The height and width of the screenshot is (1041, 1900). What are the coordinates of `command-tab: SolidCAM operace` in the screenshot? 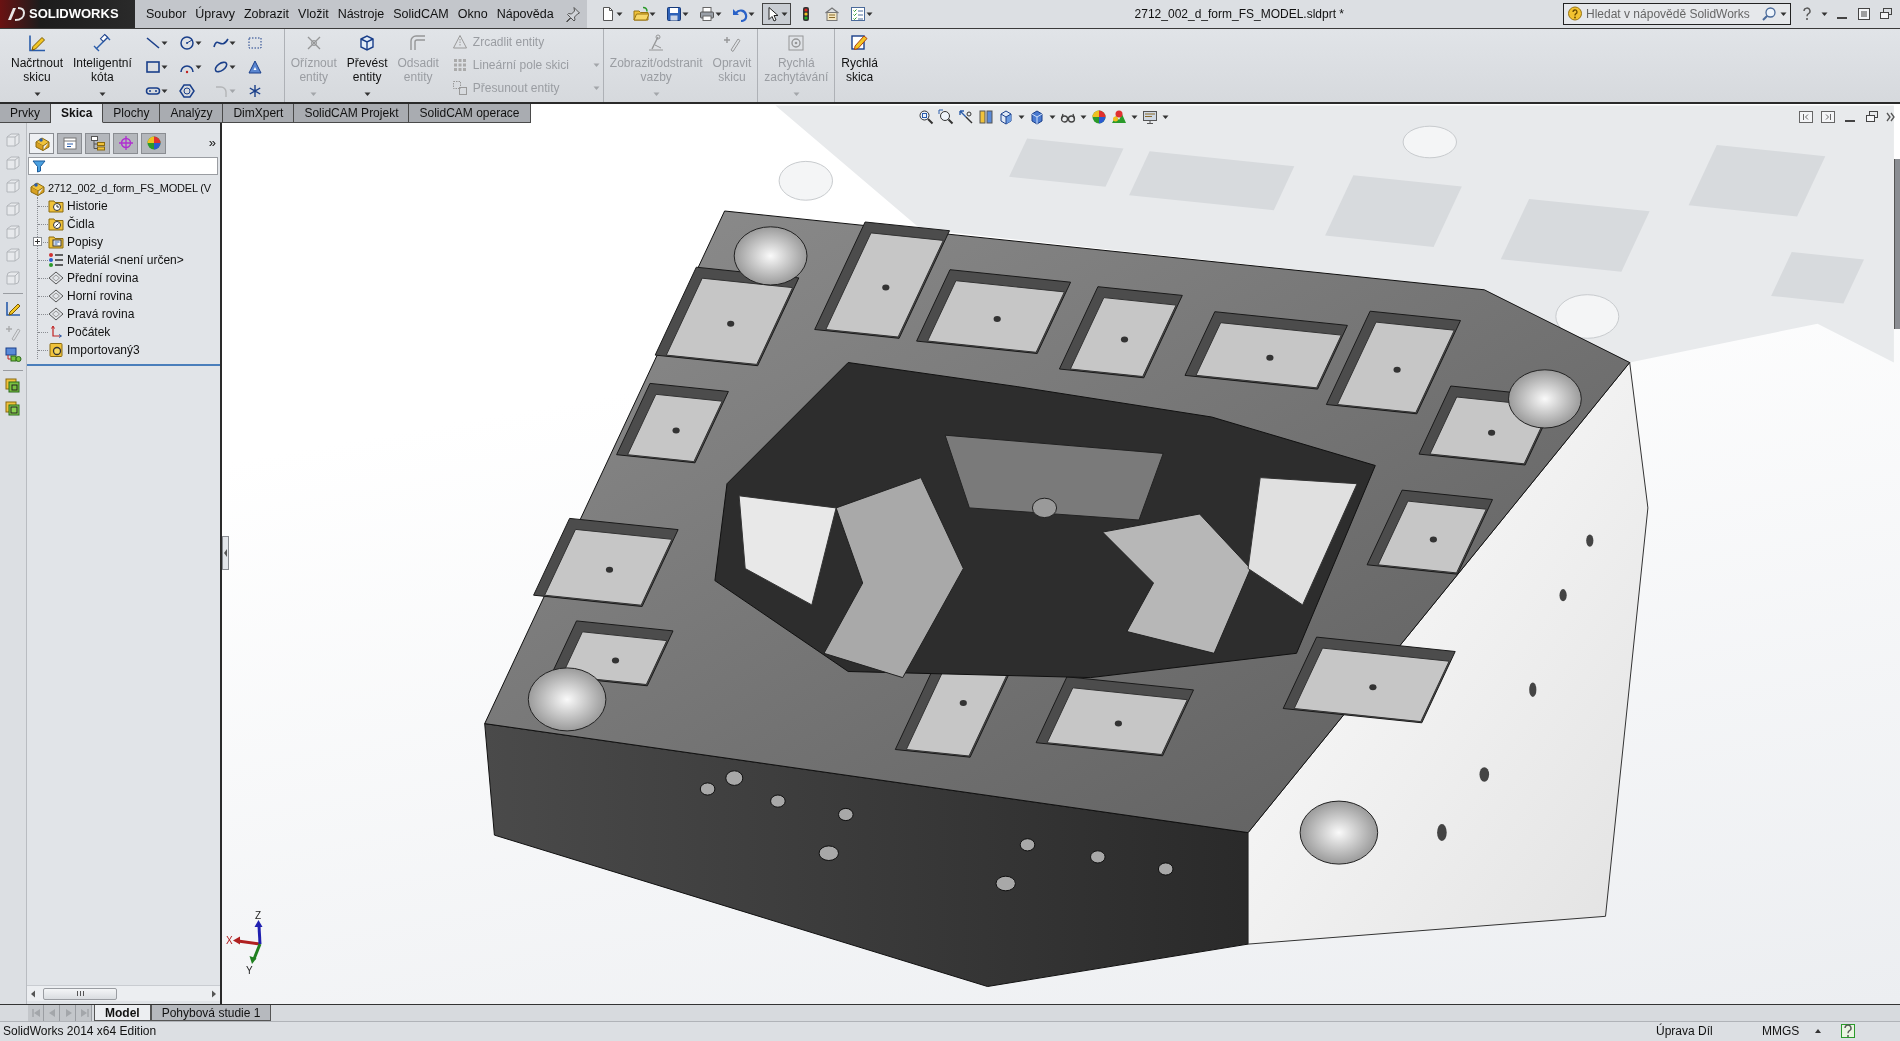 It's located at (470, 113).